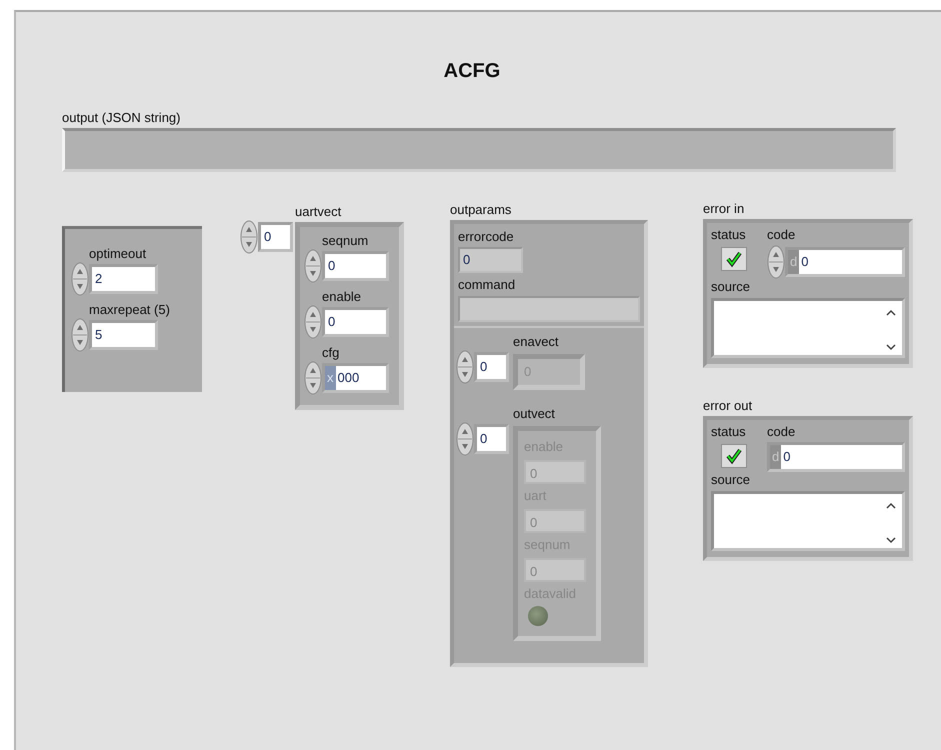 This screenshot has height=750, width=941. Describe the element at coordinates (536, 342) in the screenshot. I see `array-label: enavect` at that location.